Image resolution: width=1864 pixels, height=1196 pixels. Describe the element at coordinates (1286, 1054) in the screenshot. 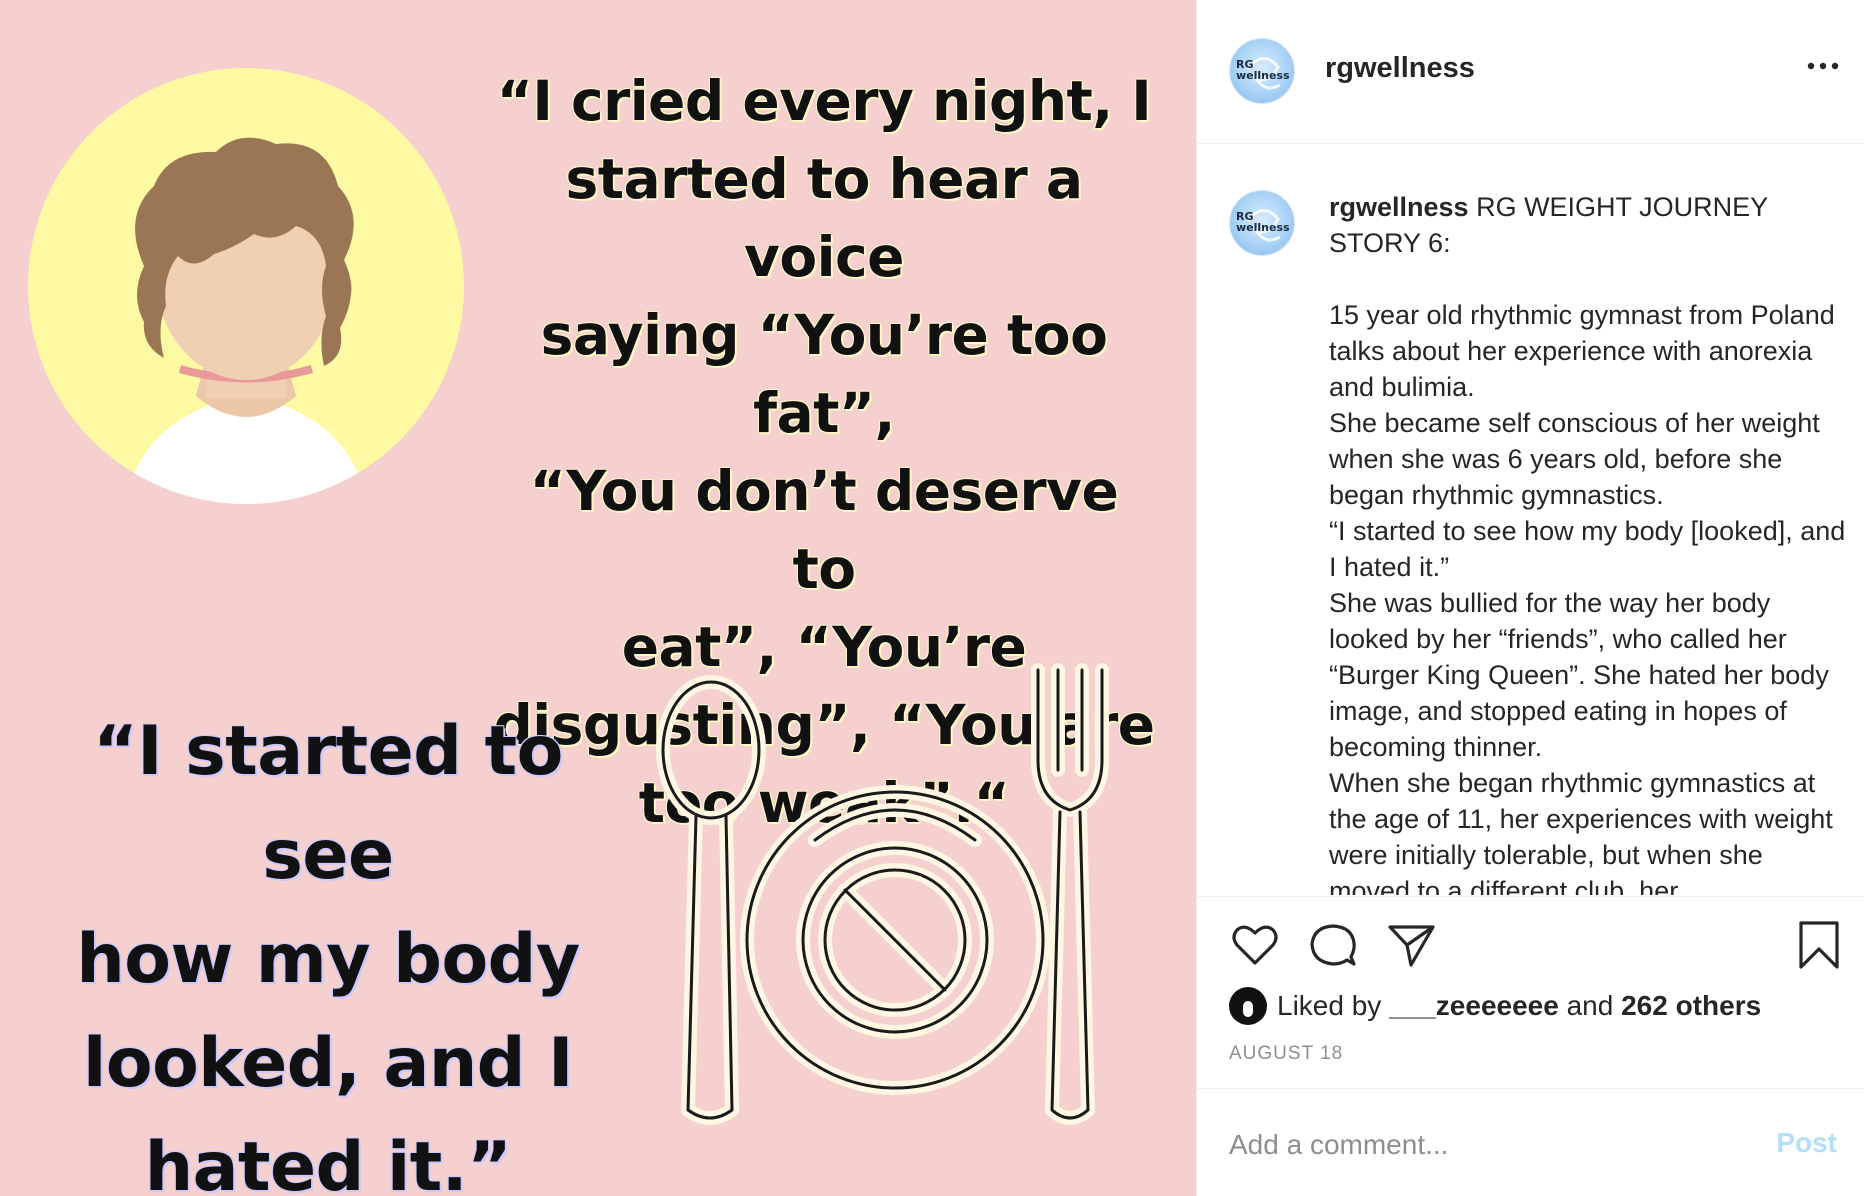

I see `post-date: AUGUST 18` at that location.